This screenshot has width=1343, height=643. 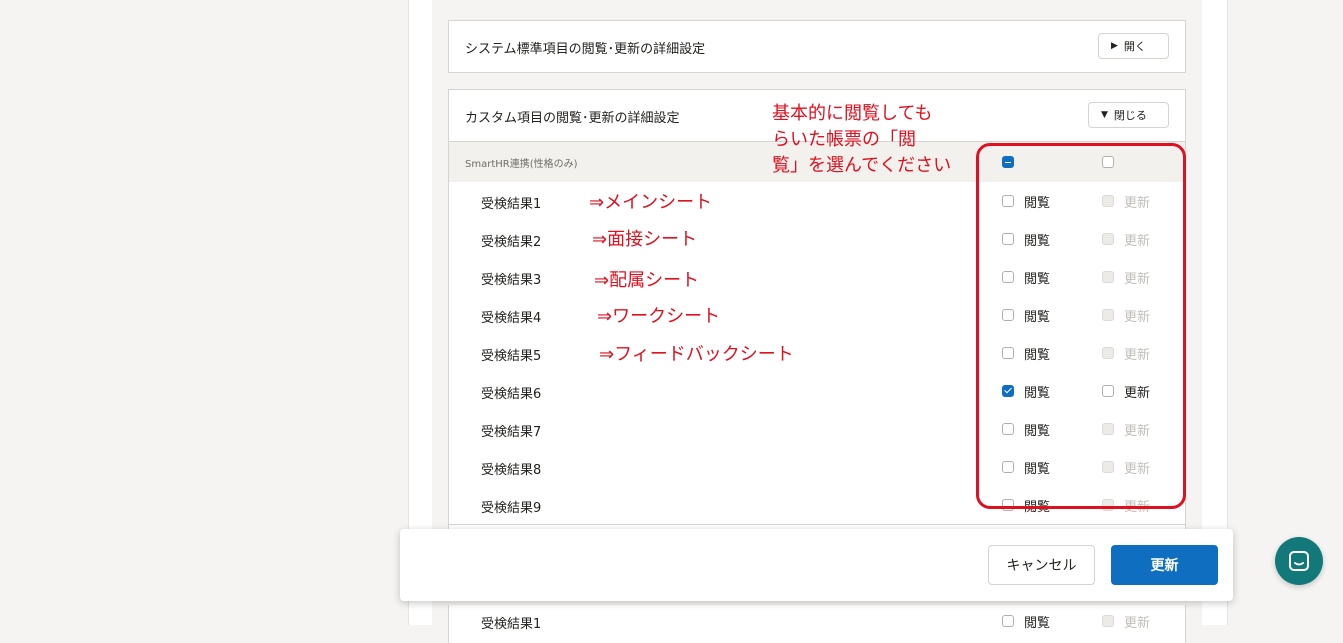 I want to click on annotation-instruction-line1: 基本的に閲覧しても, so click(x=852, y=113).